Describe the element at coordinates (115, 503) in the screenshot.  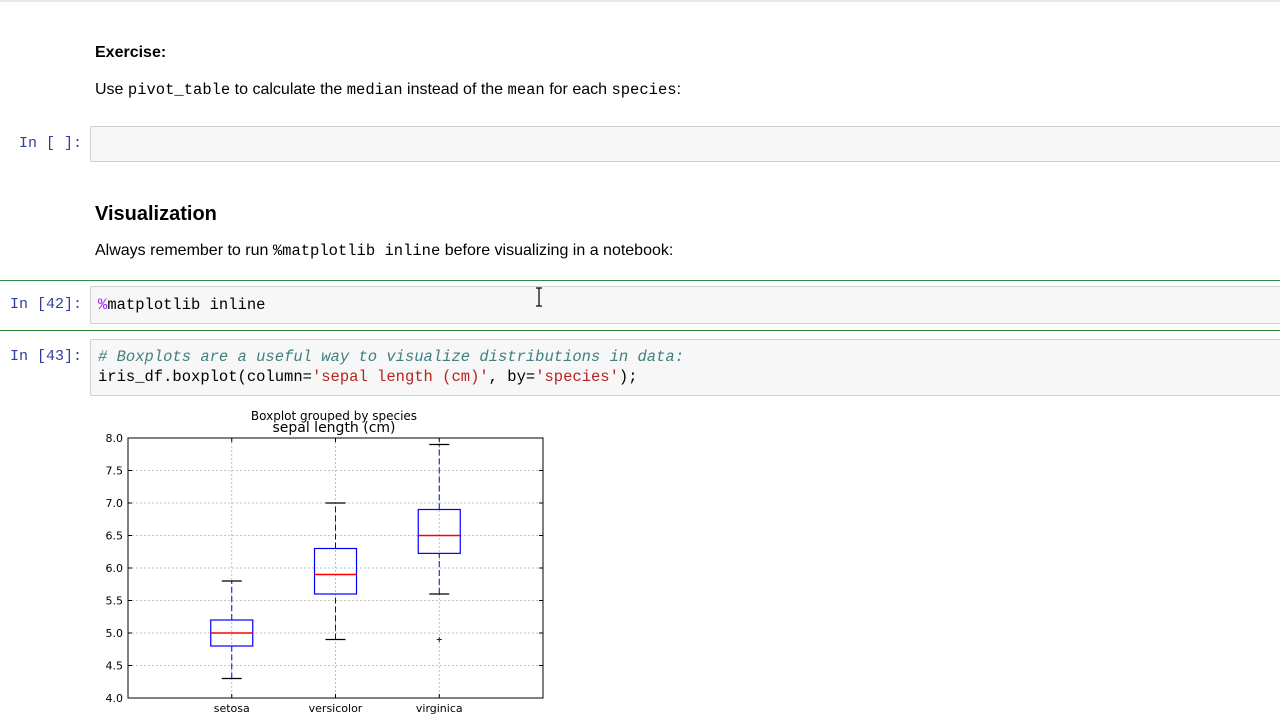
I see `y-tick-label: 7.0` at that location.